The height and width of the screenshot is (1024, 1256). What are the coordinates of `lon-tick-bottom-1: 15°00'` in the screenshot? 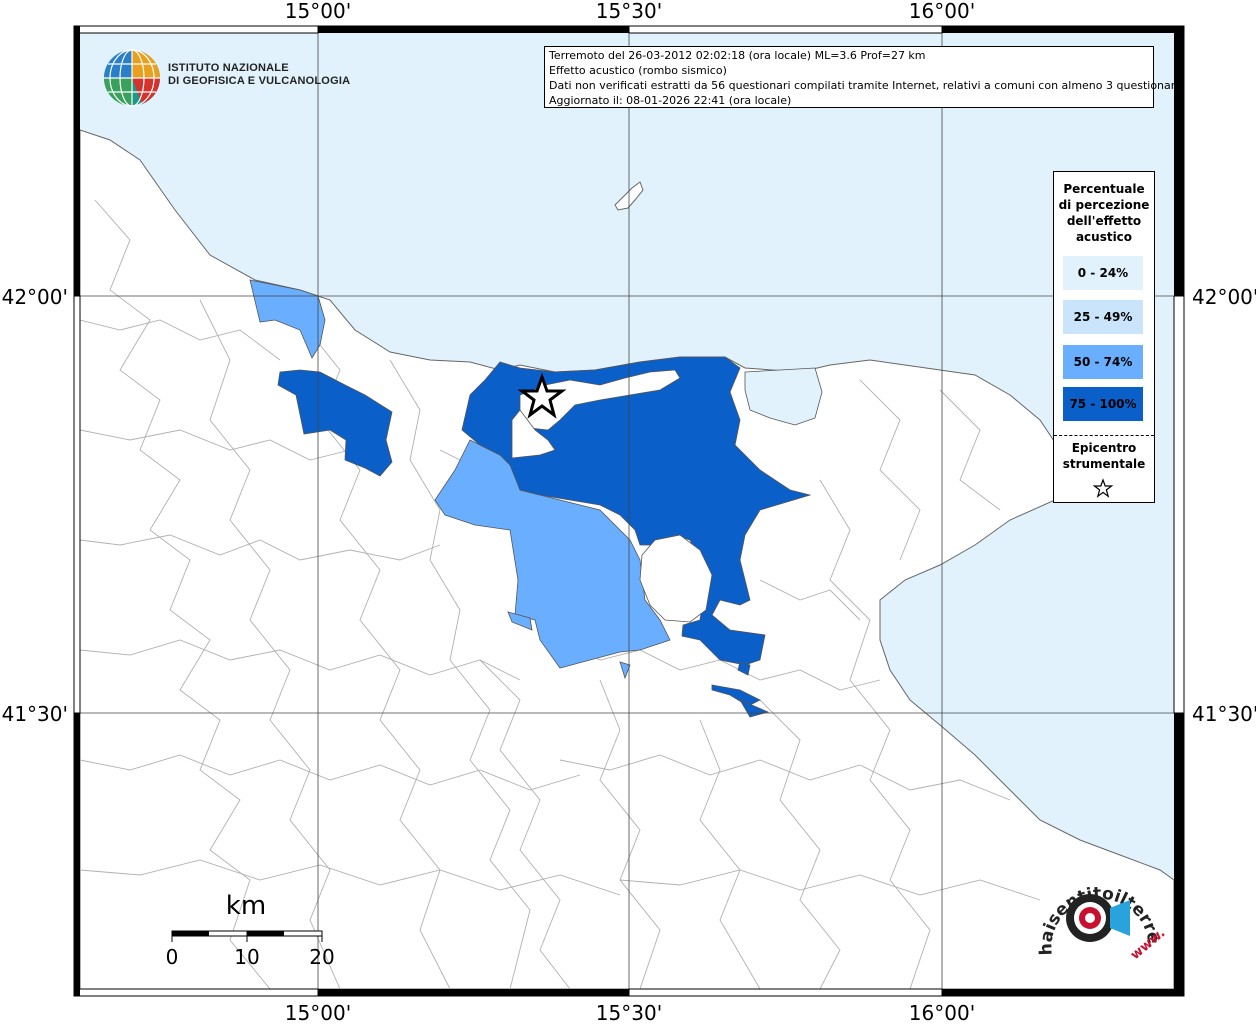 It's located at (318, 1012).